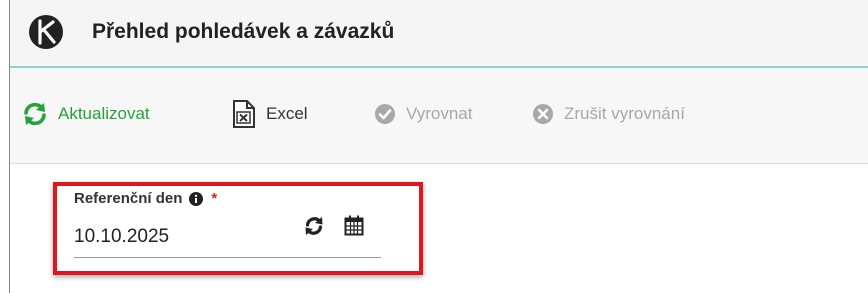  What do you see at coordinates (624, 113) in the screenshot?
I see `cancel-settle-button-label: Zrušit vyrovnání` at bounding box center [624, 113].